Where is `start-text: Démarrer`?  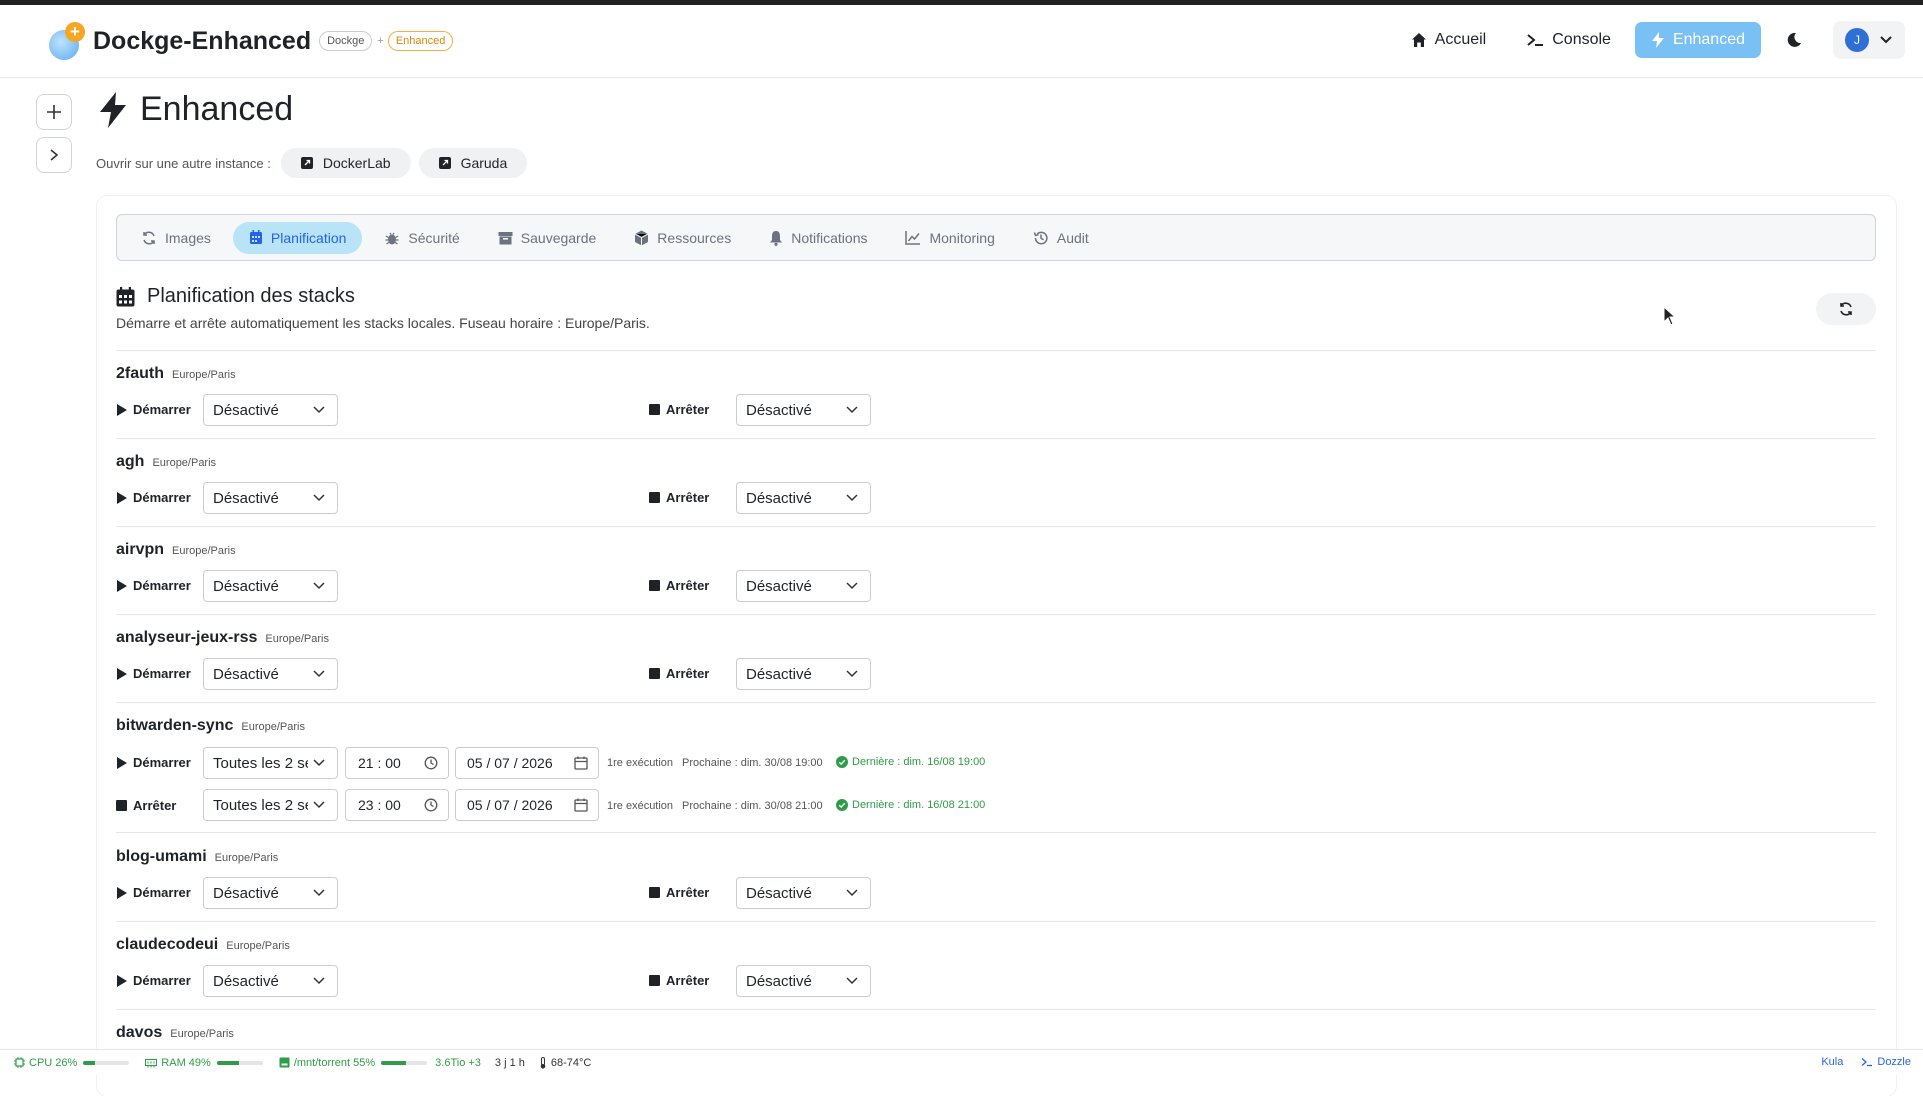 start-text: Démarrer is located at coordinates (162, 980).